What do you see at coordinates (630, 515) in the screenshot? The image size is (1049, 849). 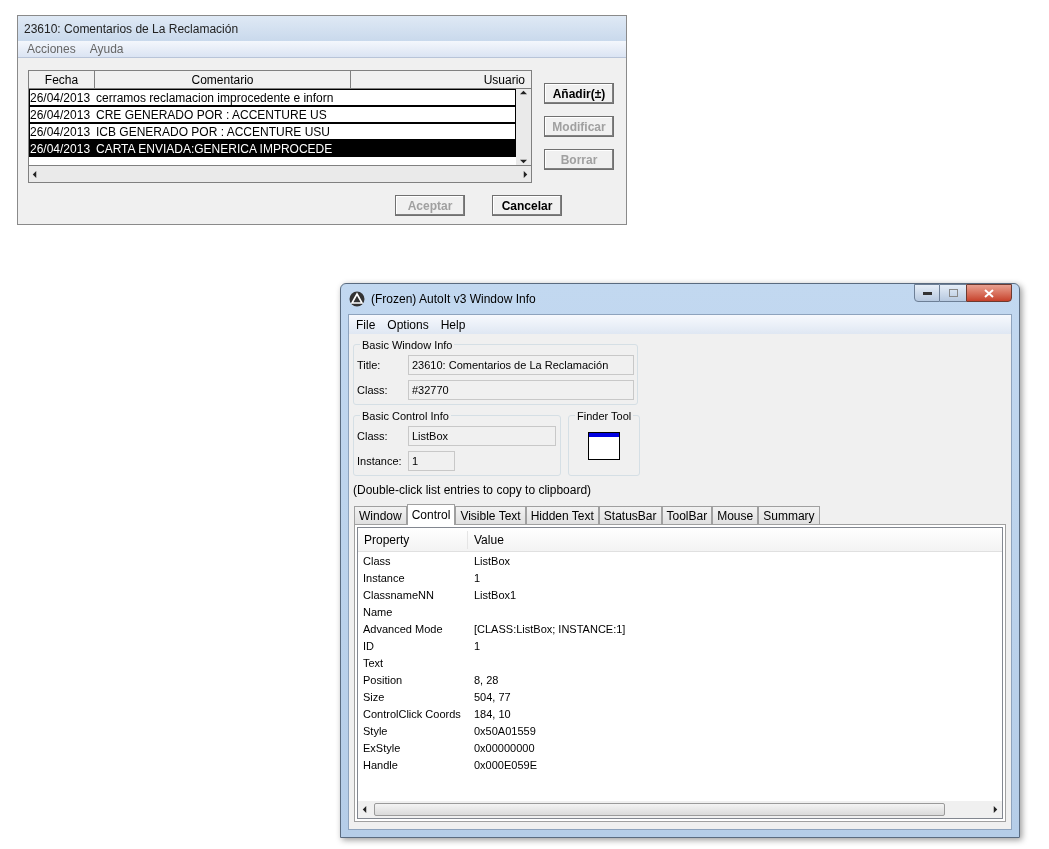 I see `tab: StatusBar` at bounding box center [630, 515].